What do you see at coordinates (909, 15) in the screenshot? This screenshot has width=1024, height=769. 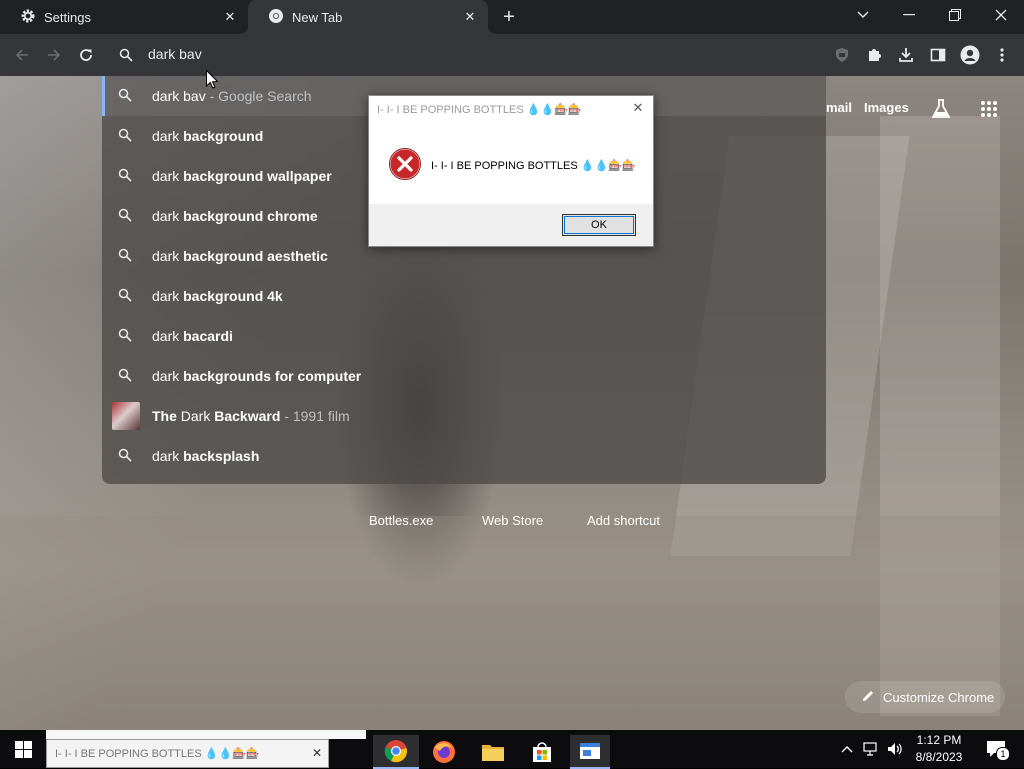 I see `minimize-icon` at bounding box center [909, 15].